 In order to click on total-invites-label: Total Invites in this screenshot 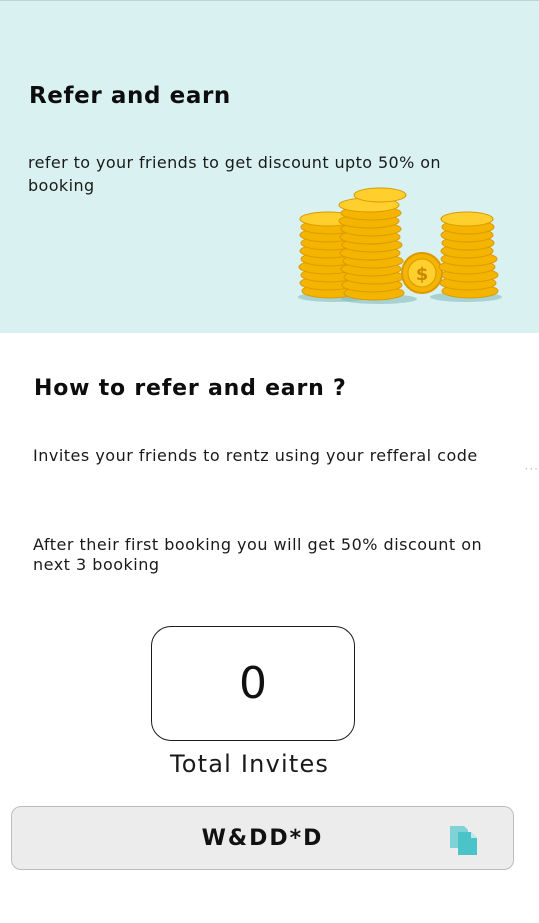, I will do `click(250, 764)`.